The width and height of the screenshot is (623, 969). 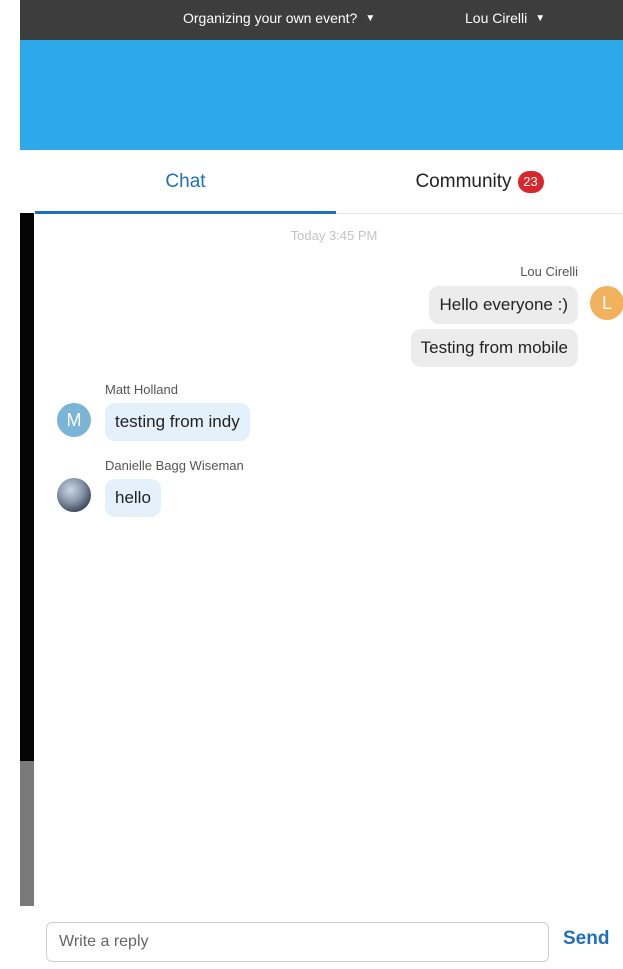 I want to click on avatar-initial: L, so click(x=606, y=302).